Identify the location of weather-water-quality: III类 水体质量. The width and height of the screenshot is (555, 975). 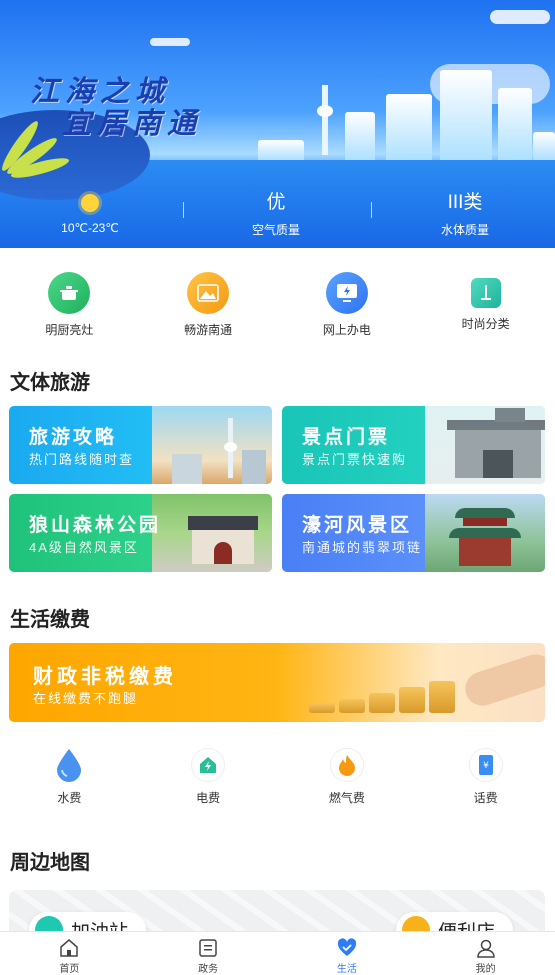
(465, 214).